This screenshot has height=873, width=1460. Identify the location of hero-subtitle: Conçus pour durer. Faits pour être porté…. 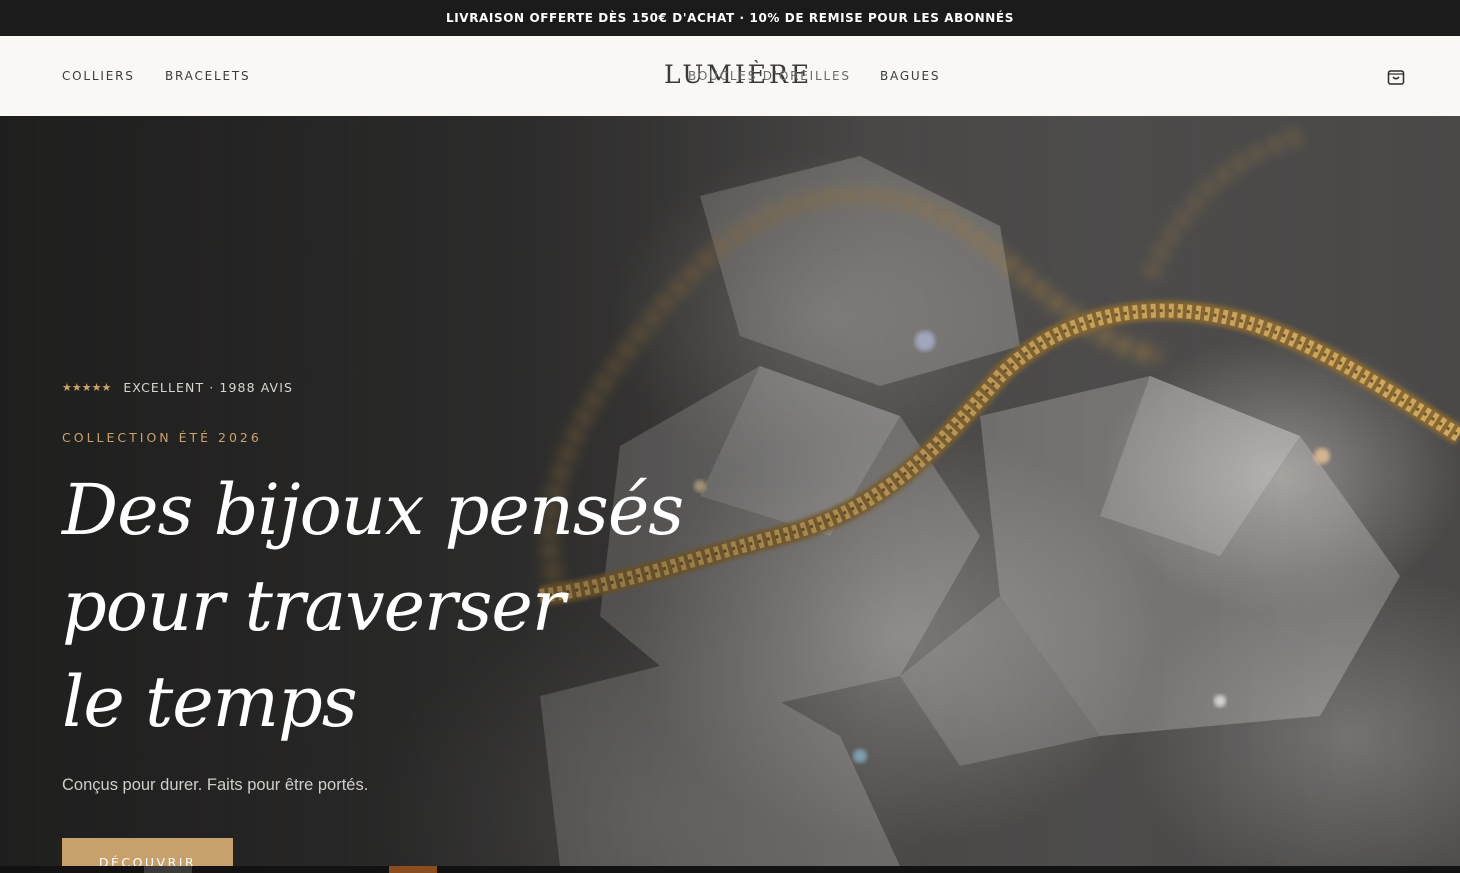
(215, 785).